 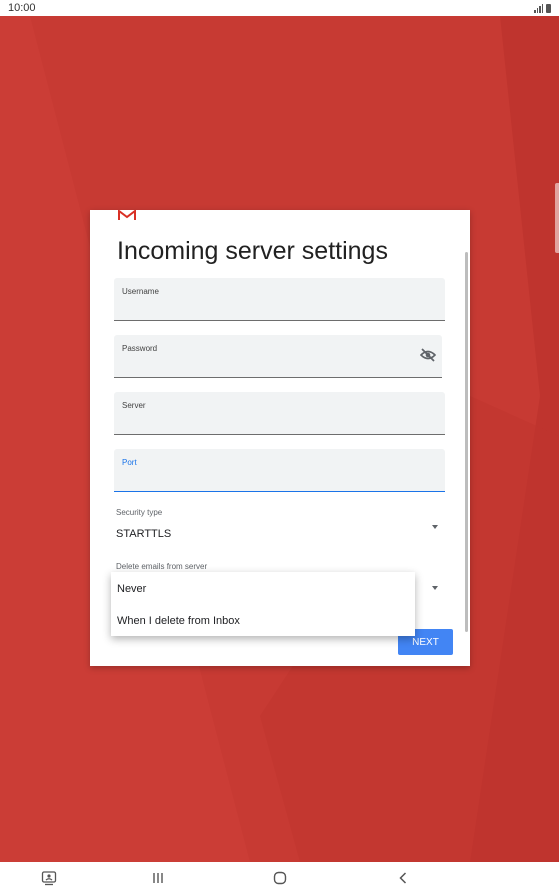 I want to click on delete-emails-dropdown-menu: Never When I delete from Inbox, so click(x=263, y=604).